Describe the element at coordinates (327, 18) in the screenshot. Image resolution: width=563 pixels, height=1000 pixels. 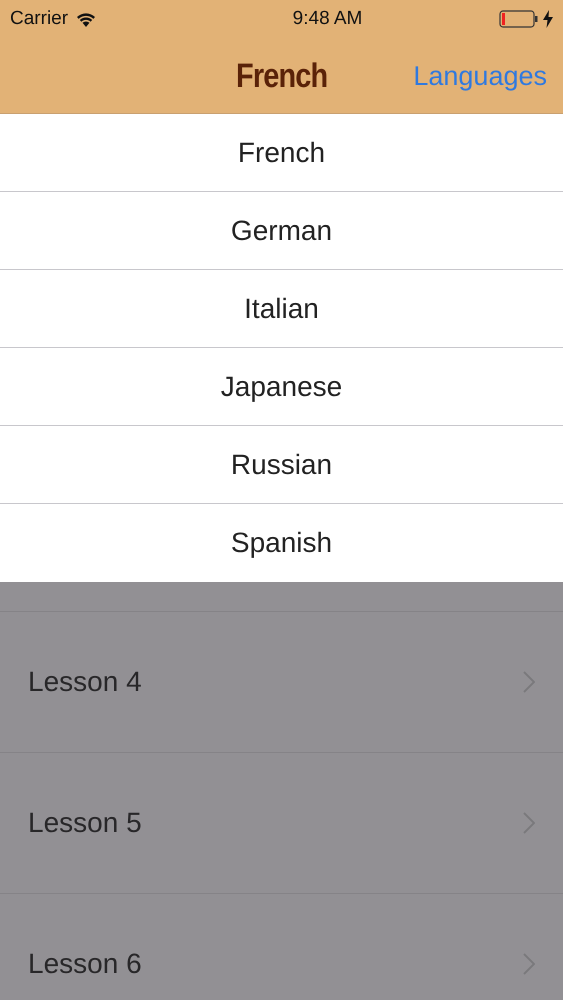
I see `clock-time: 9:48 AM` at that location.